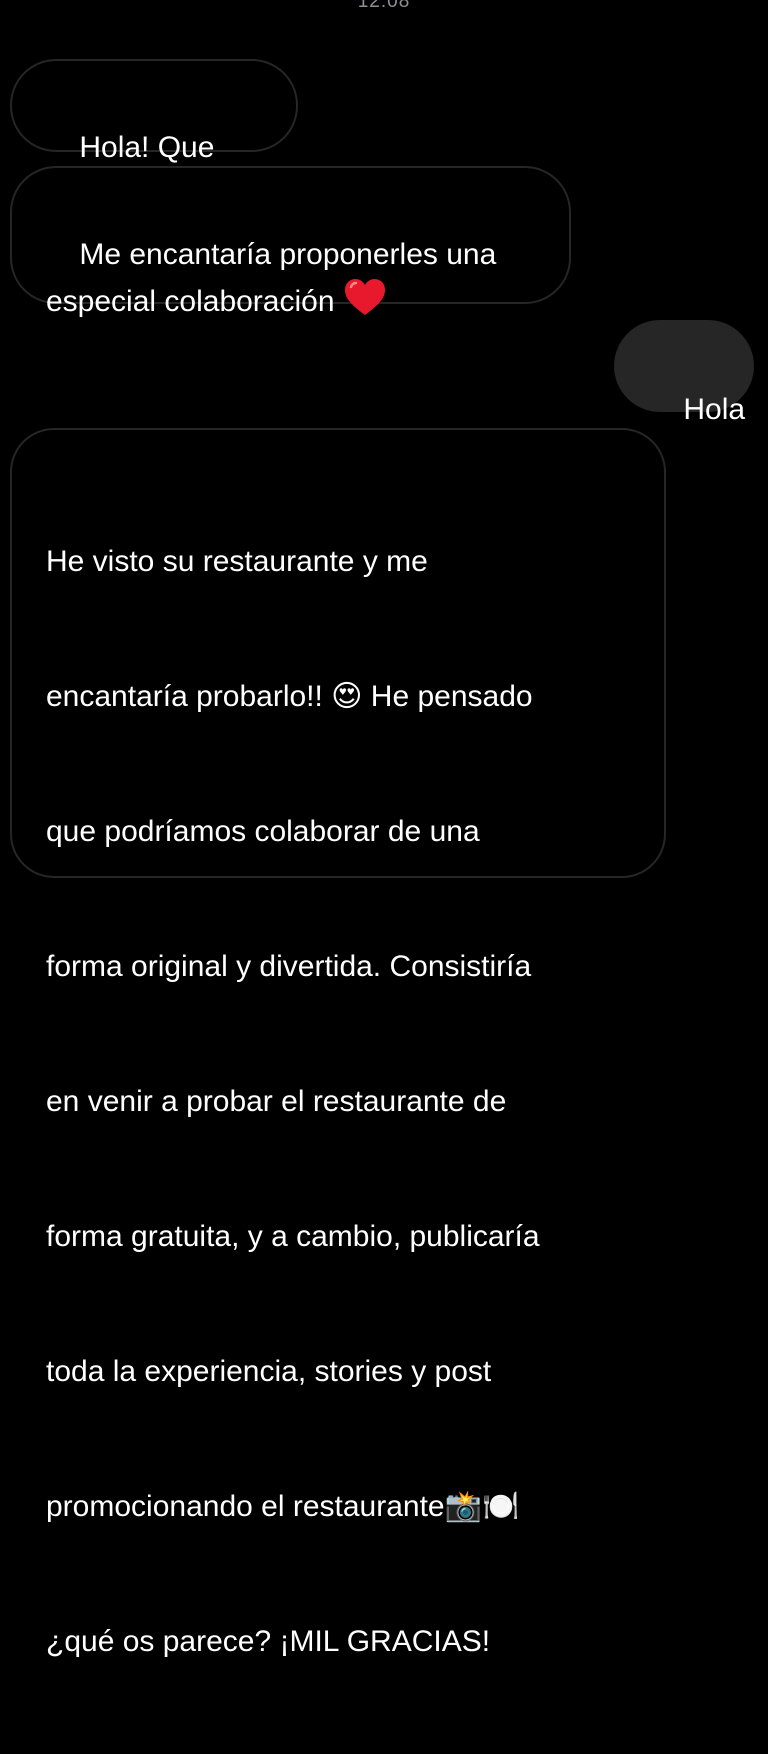 The width and height of the screenshot is (768, 1754). I want to click on message-line: ¿qué os parece? ¡MIL GRACIAS!, so click(268, 1641).